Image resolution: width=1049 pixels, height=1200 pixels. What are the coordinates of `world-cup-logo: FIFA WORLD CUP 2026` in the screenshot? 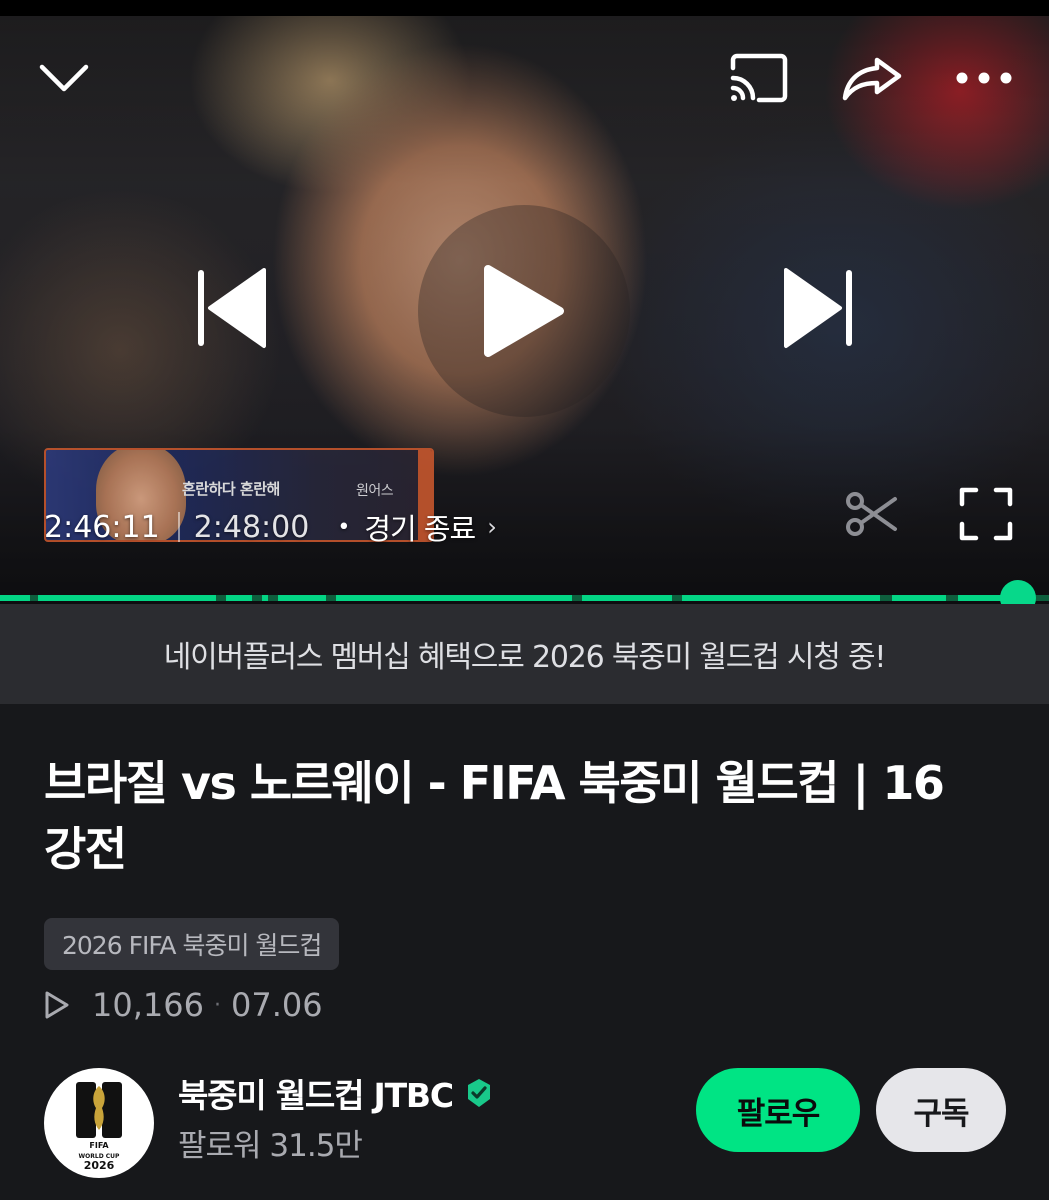 It's located at (99, 1127).